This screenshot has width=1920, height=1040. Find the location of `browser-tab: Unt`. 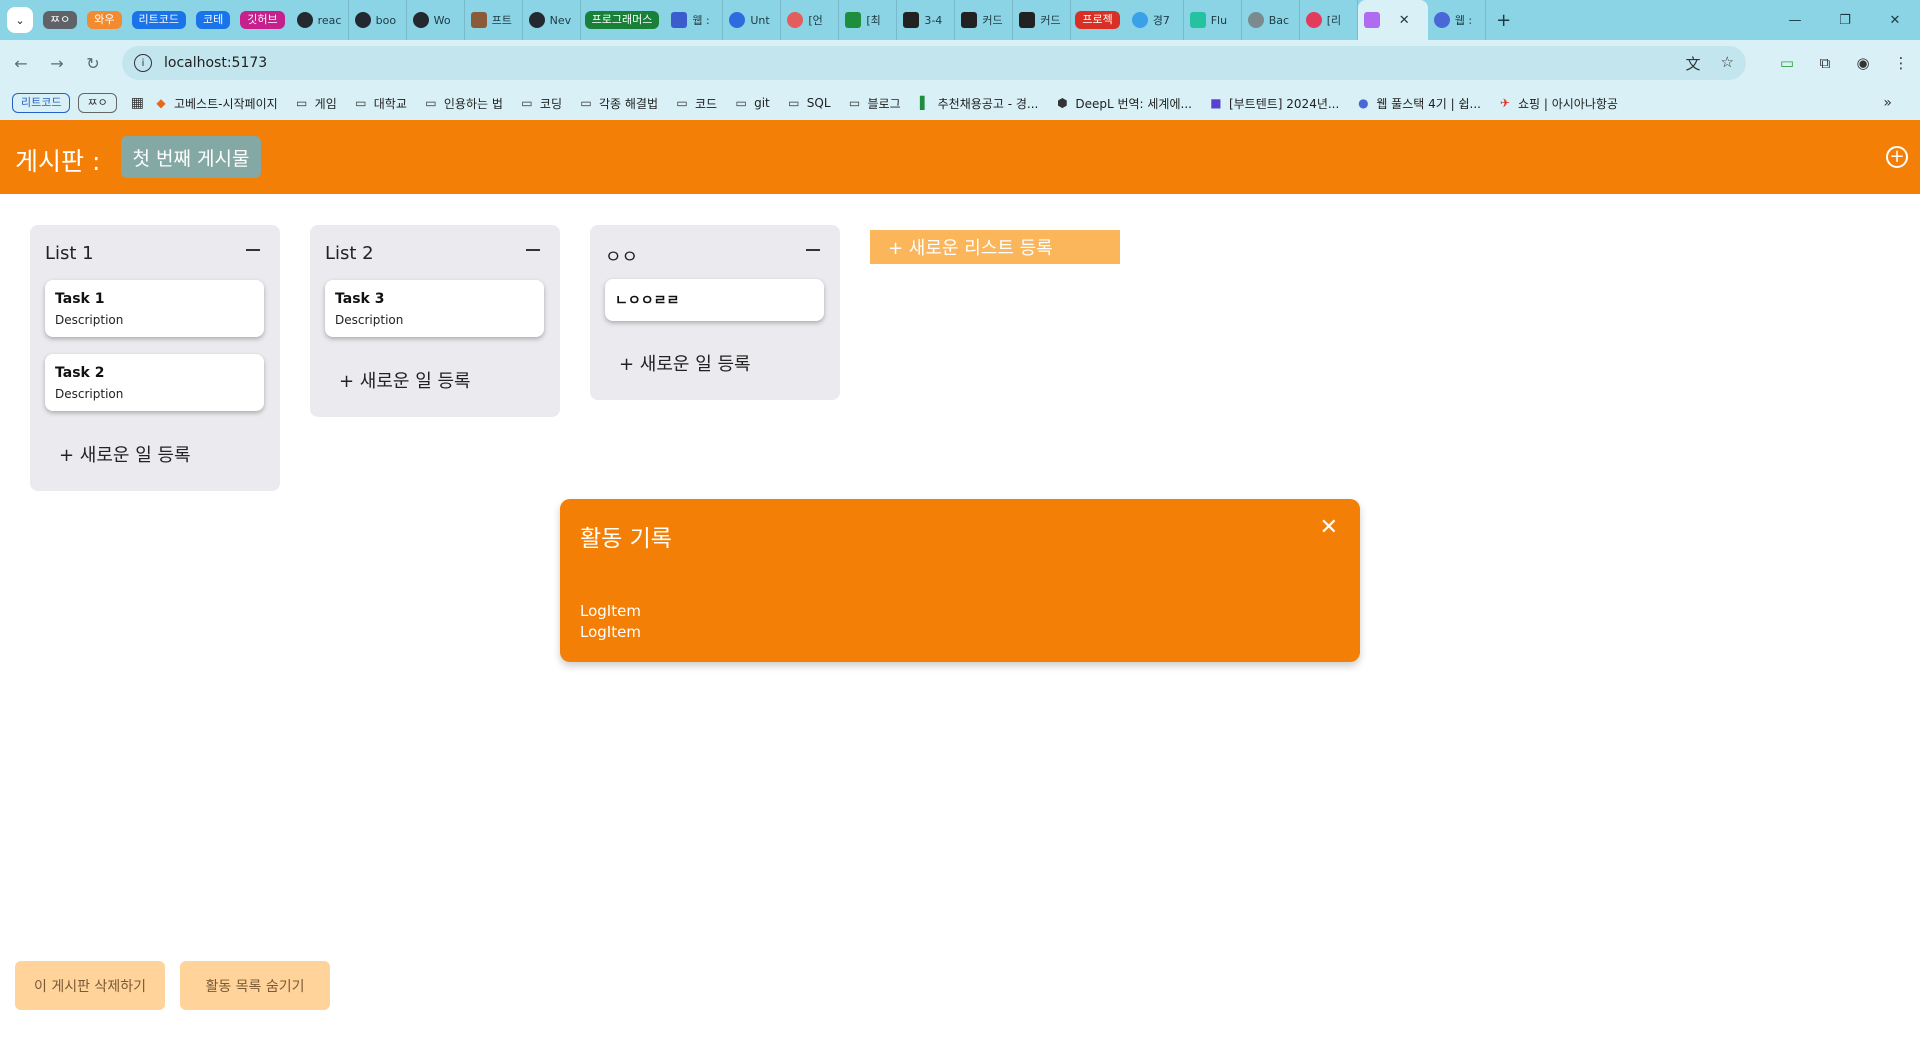

browser-tab: Unt is located at coordinates (752, 20).